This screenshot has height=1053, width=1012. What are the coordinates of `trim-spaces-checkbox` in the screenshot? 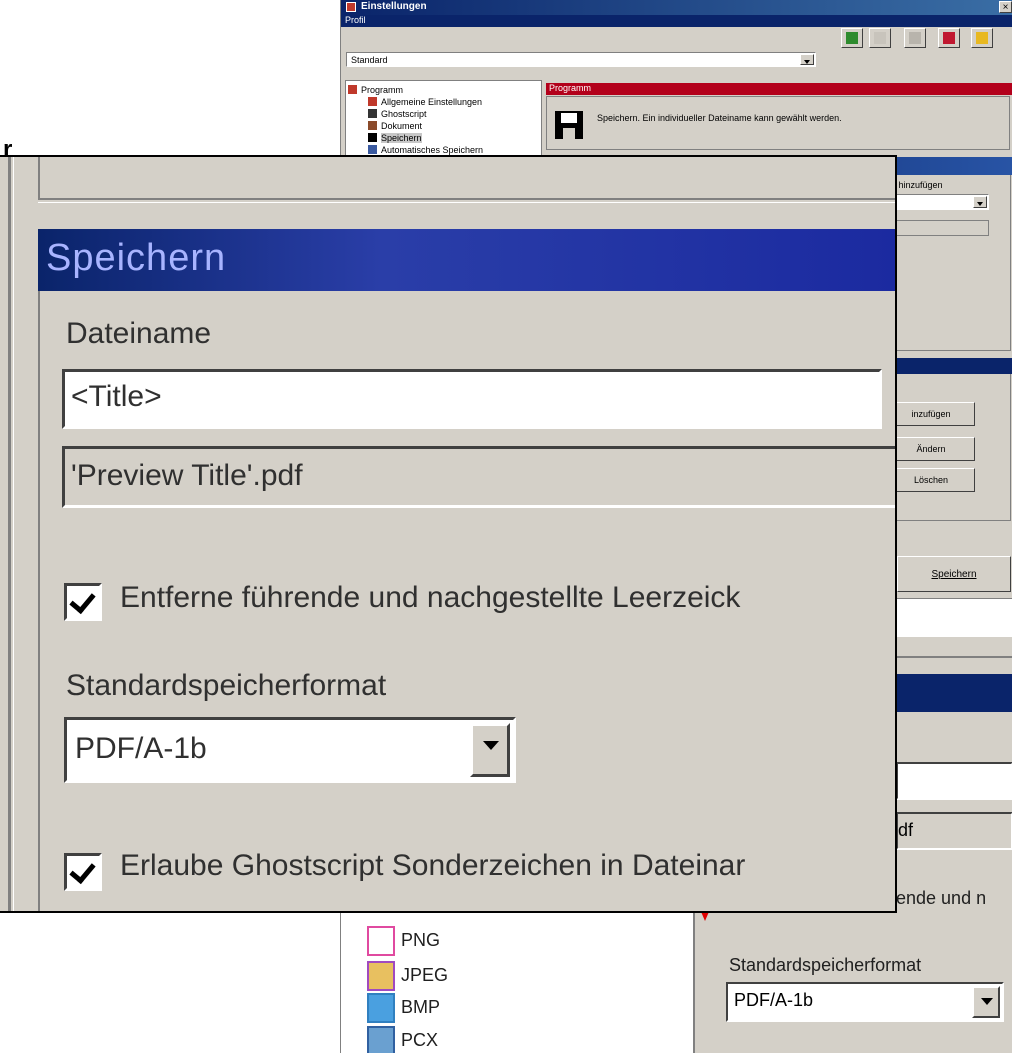 It's located at (83, 602).